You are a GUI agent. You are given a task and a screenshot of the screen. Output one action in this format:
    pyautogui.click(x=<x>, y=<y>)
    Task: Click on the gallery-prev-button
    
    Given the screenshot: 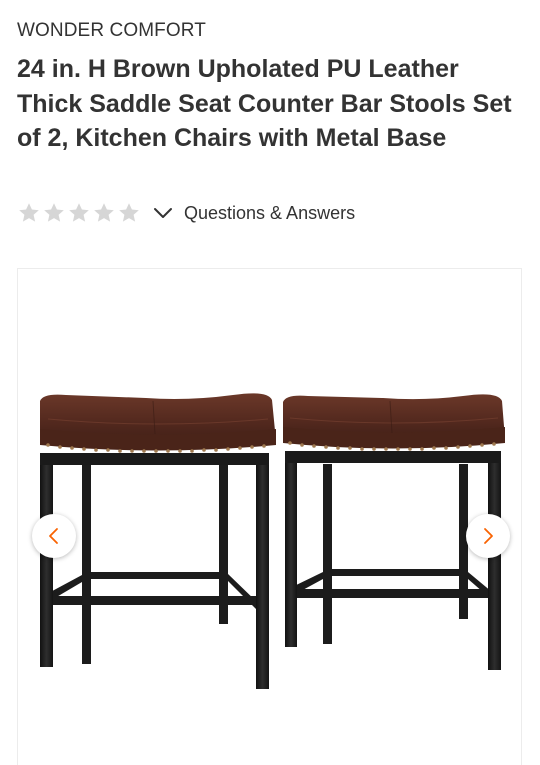 What is the action you would take?
    pyautogui.click(x=54, y=536)
    